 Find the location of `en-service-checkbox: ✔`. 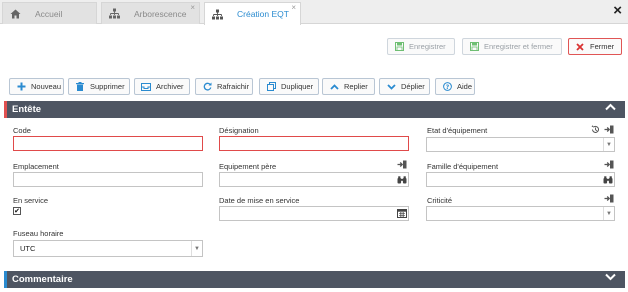

en-service-checkbox: ✔ is located at coordinates (17, 211).